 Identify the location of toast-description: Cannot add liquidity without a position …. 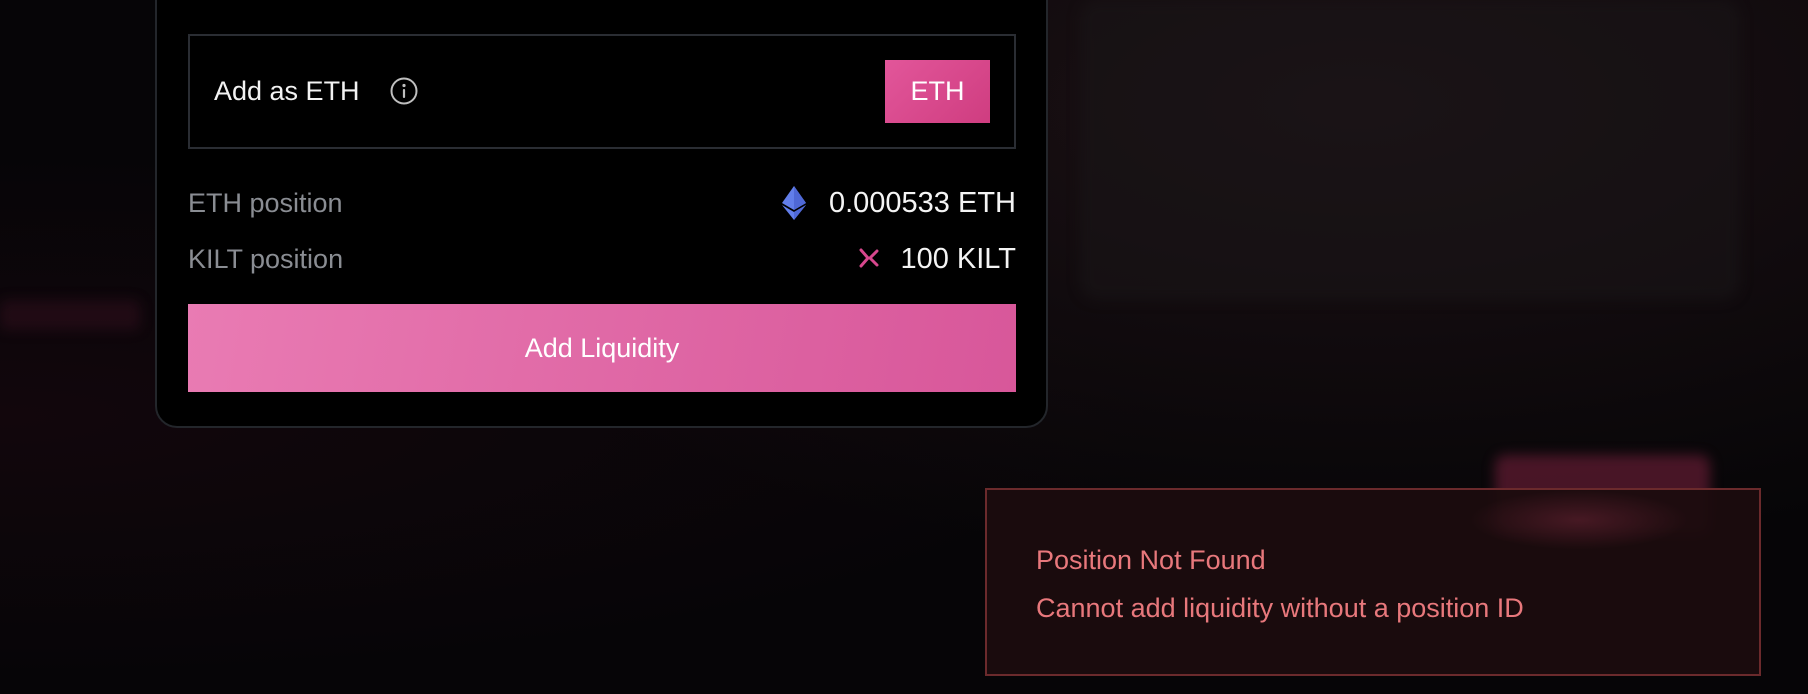
(1280, 608).